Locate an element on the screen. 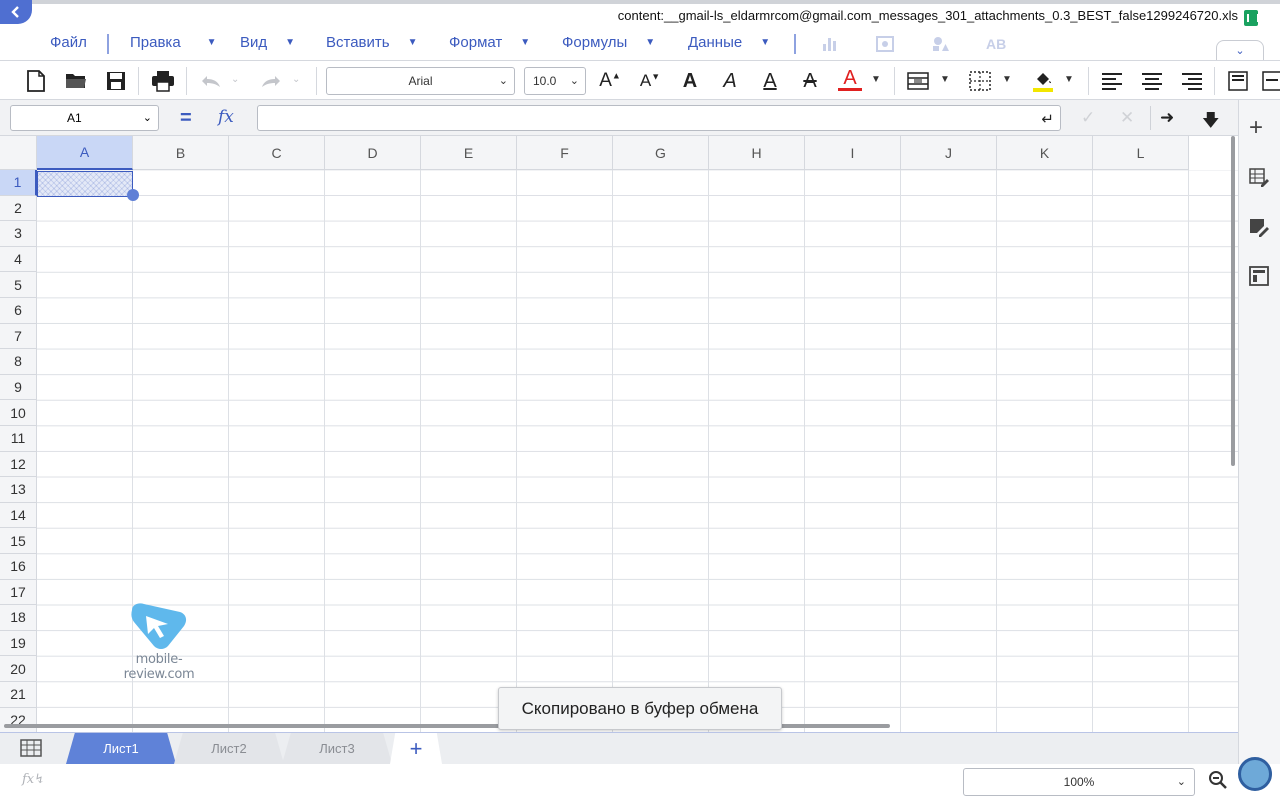 The height and width of the screenshot is (800, 1280). row-header-18: 18 is located at coordinates (18, 618).